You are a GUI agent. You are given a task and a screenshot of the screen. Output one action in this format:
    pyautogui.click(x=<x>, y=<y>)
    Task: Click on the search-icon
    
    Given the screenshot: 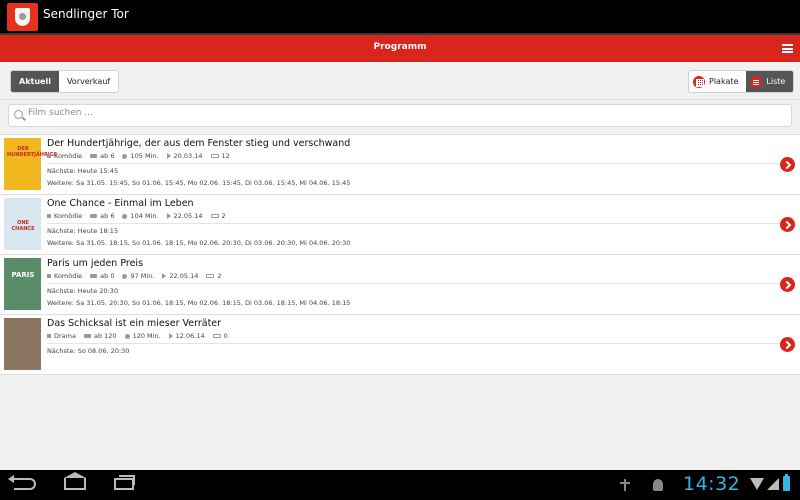 What is the action you would take?
    pyautogui.click(x=18, y=114)
    